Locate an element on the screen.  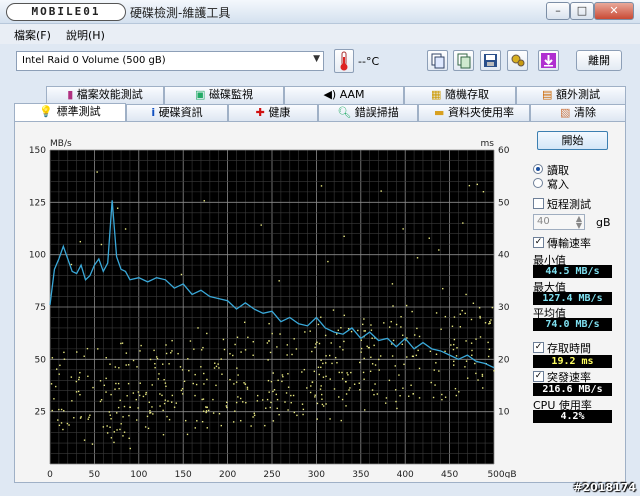
tab-health: ✚ 健康 is located at coordinates (273, 113).